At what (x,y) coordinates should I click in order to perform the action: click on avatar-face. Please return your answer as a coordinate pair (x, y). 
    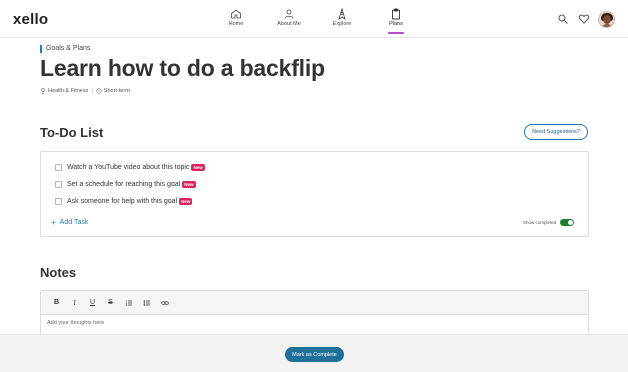
    Looking at the image, I should click on (607, 19).